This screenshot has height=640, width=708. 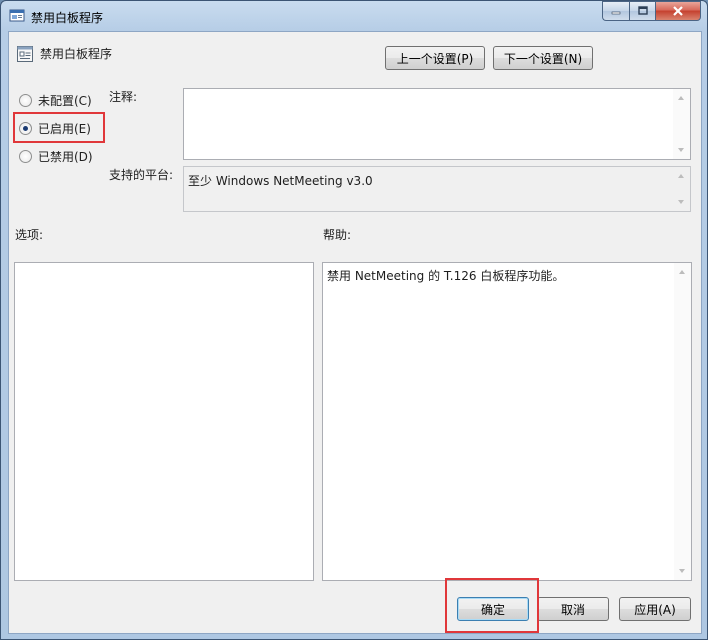 I want to click on maximize-button, so click(x=642, y=11).